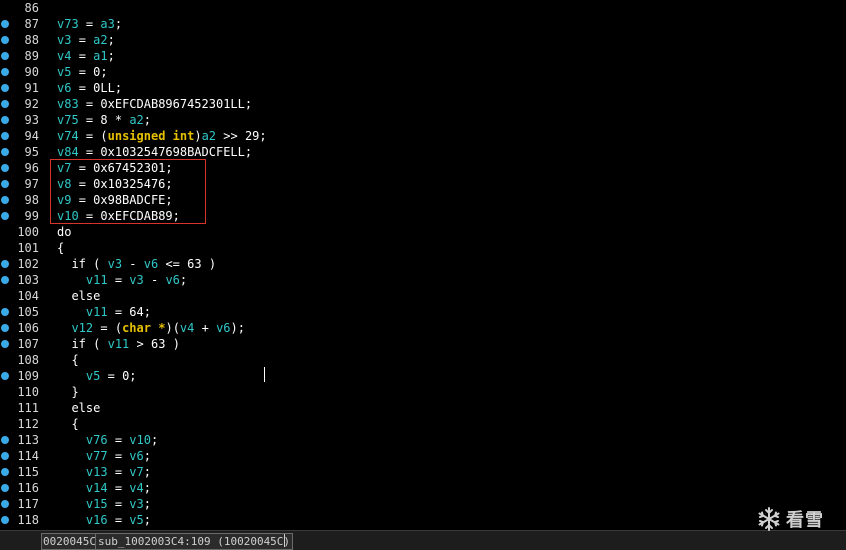  What do you see at coordinates (86, 40) in the screenshot?
I see `code-text: v3 = a2;` at bounding box center [86, 40].